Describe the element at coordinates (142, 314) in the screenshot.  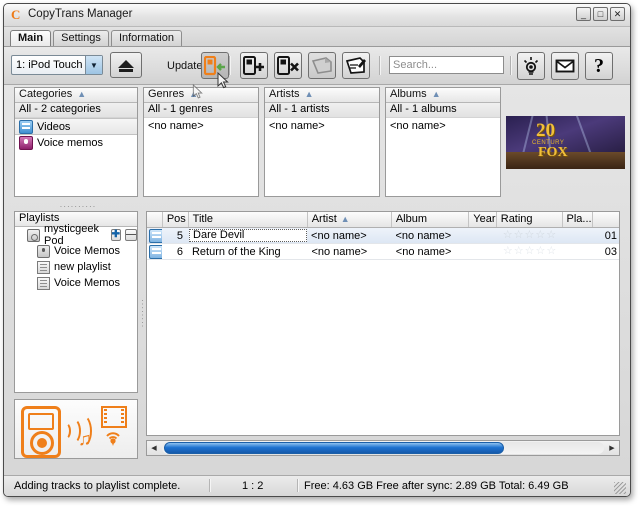
I see `vertical-splitter: ········` at that location.